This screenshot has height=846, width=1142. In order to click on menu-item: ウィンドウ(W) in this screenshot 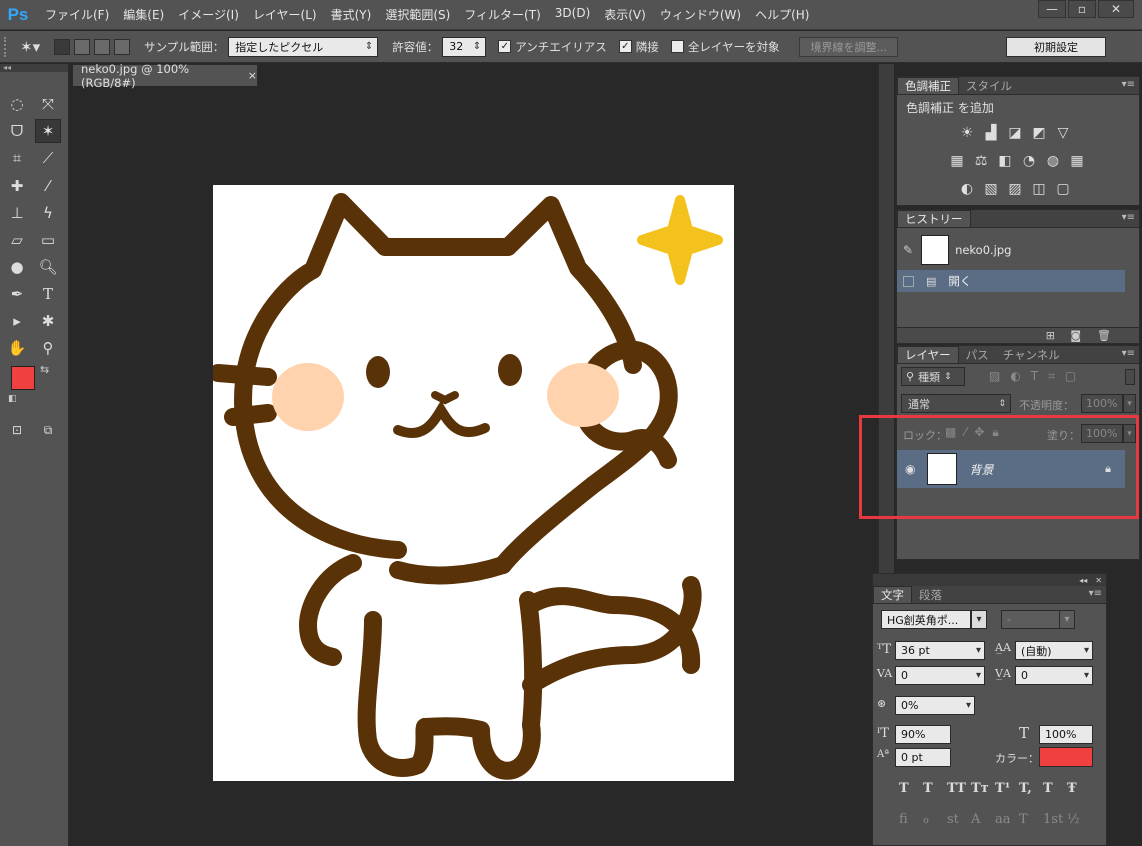, I will do `click(700, 14)`.